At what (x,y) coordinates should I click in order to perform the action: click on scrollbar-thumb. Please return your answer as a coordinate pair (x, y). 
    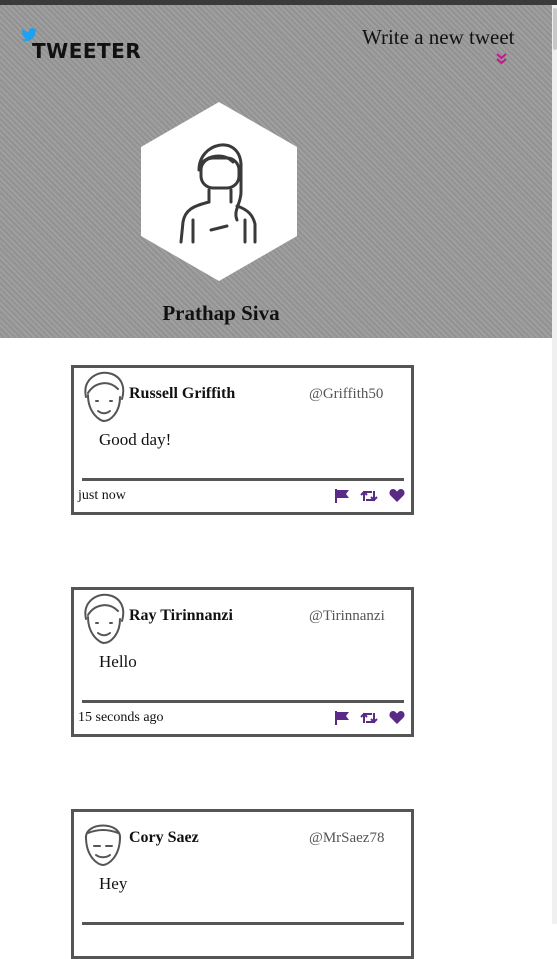
    Looking at the image, I should click on (555, 29).